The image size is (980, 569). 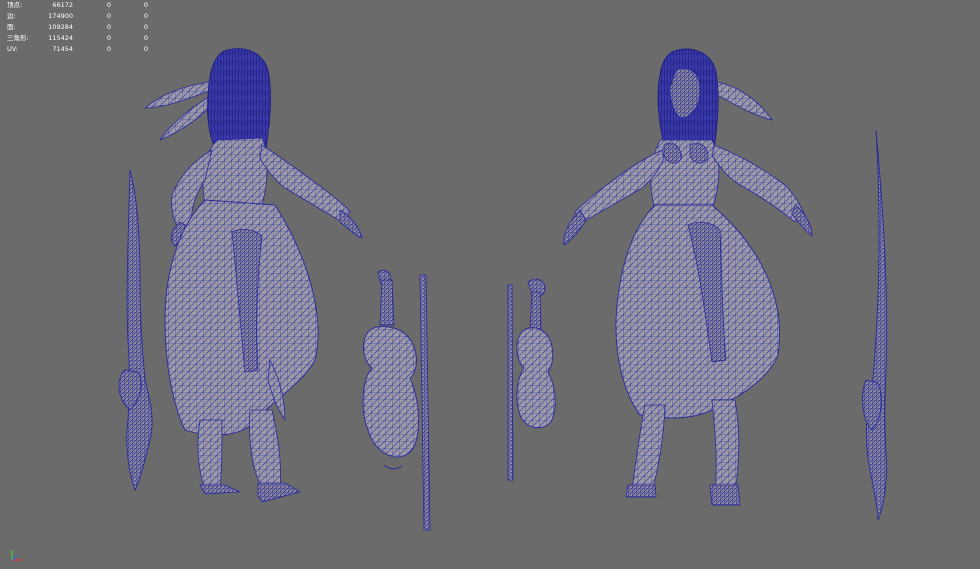 I want to click on hand-right, so click(x=351, y=224).